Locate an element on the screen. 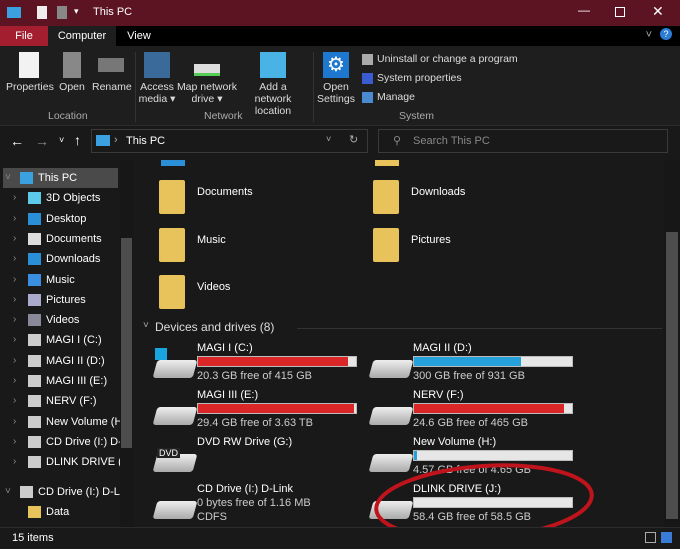 Image resolution: width=680 pixels, height=549 pixels. sidebar-item: › Videos is located at coordinates (60, 320).